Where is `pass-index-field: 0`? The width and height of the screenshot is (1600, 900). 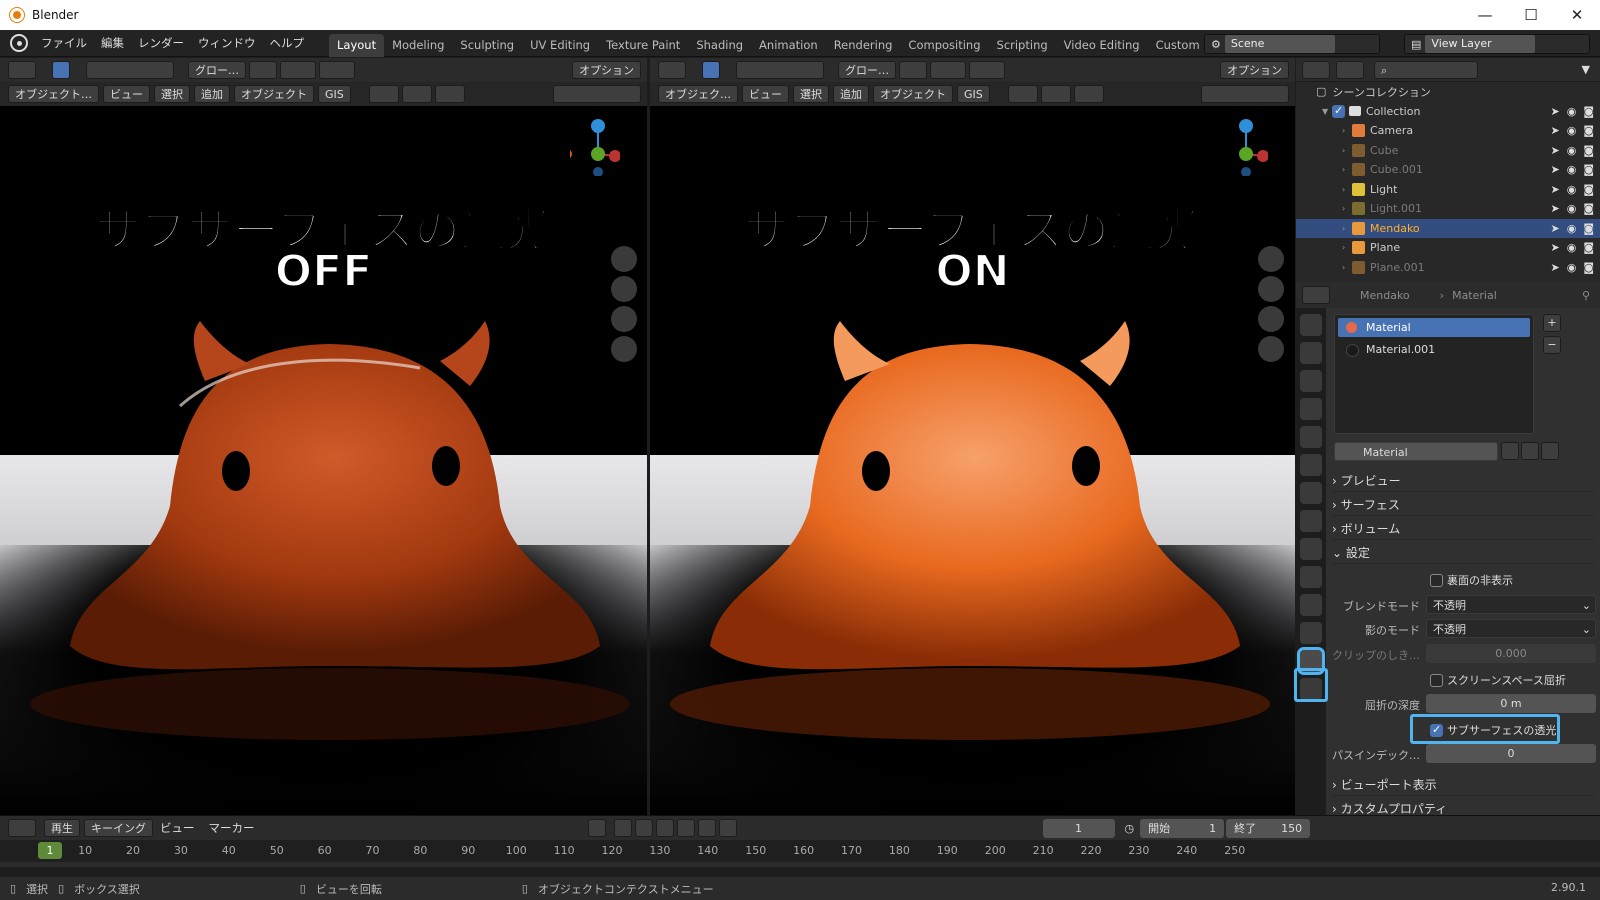 pass-index-field: 0 is located at coordinates (1511, 753).